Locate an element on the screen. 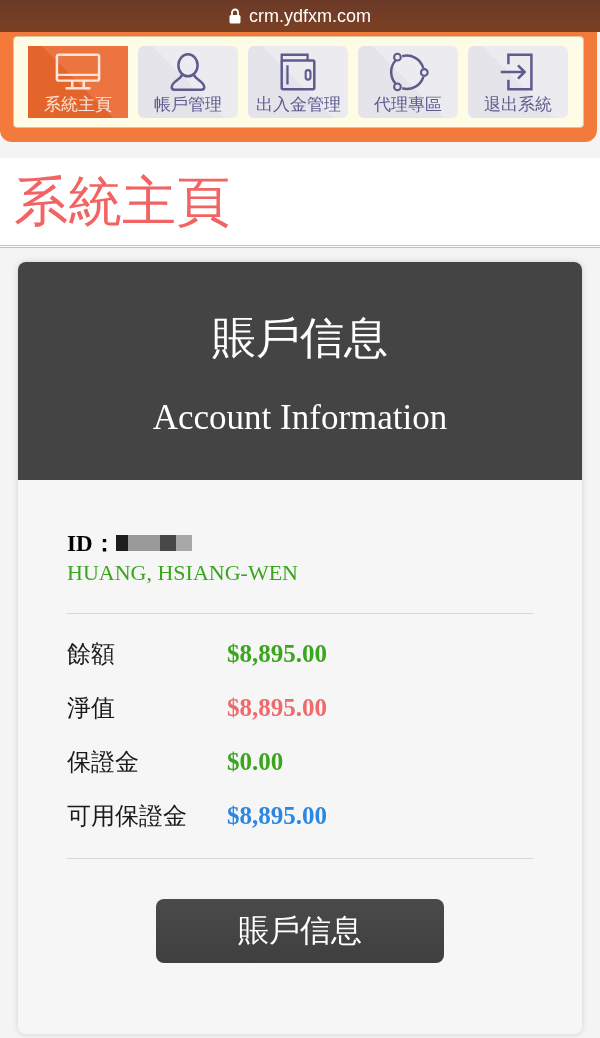 The width and height of the screenshot is (600, 1038). account-field-label: 可用保證金 is located at coordinates (127, 816).